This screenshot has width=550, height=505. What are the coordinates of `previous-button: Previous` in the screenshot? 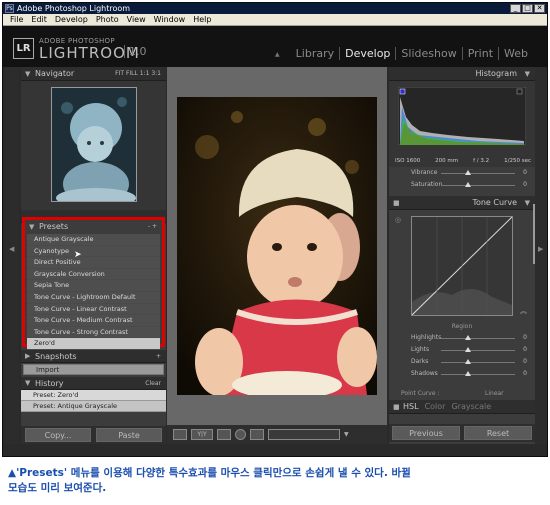 It's located at (426, 433).